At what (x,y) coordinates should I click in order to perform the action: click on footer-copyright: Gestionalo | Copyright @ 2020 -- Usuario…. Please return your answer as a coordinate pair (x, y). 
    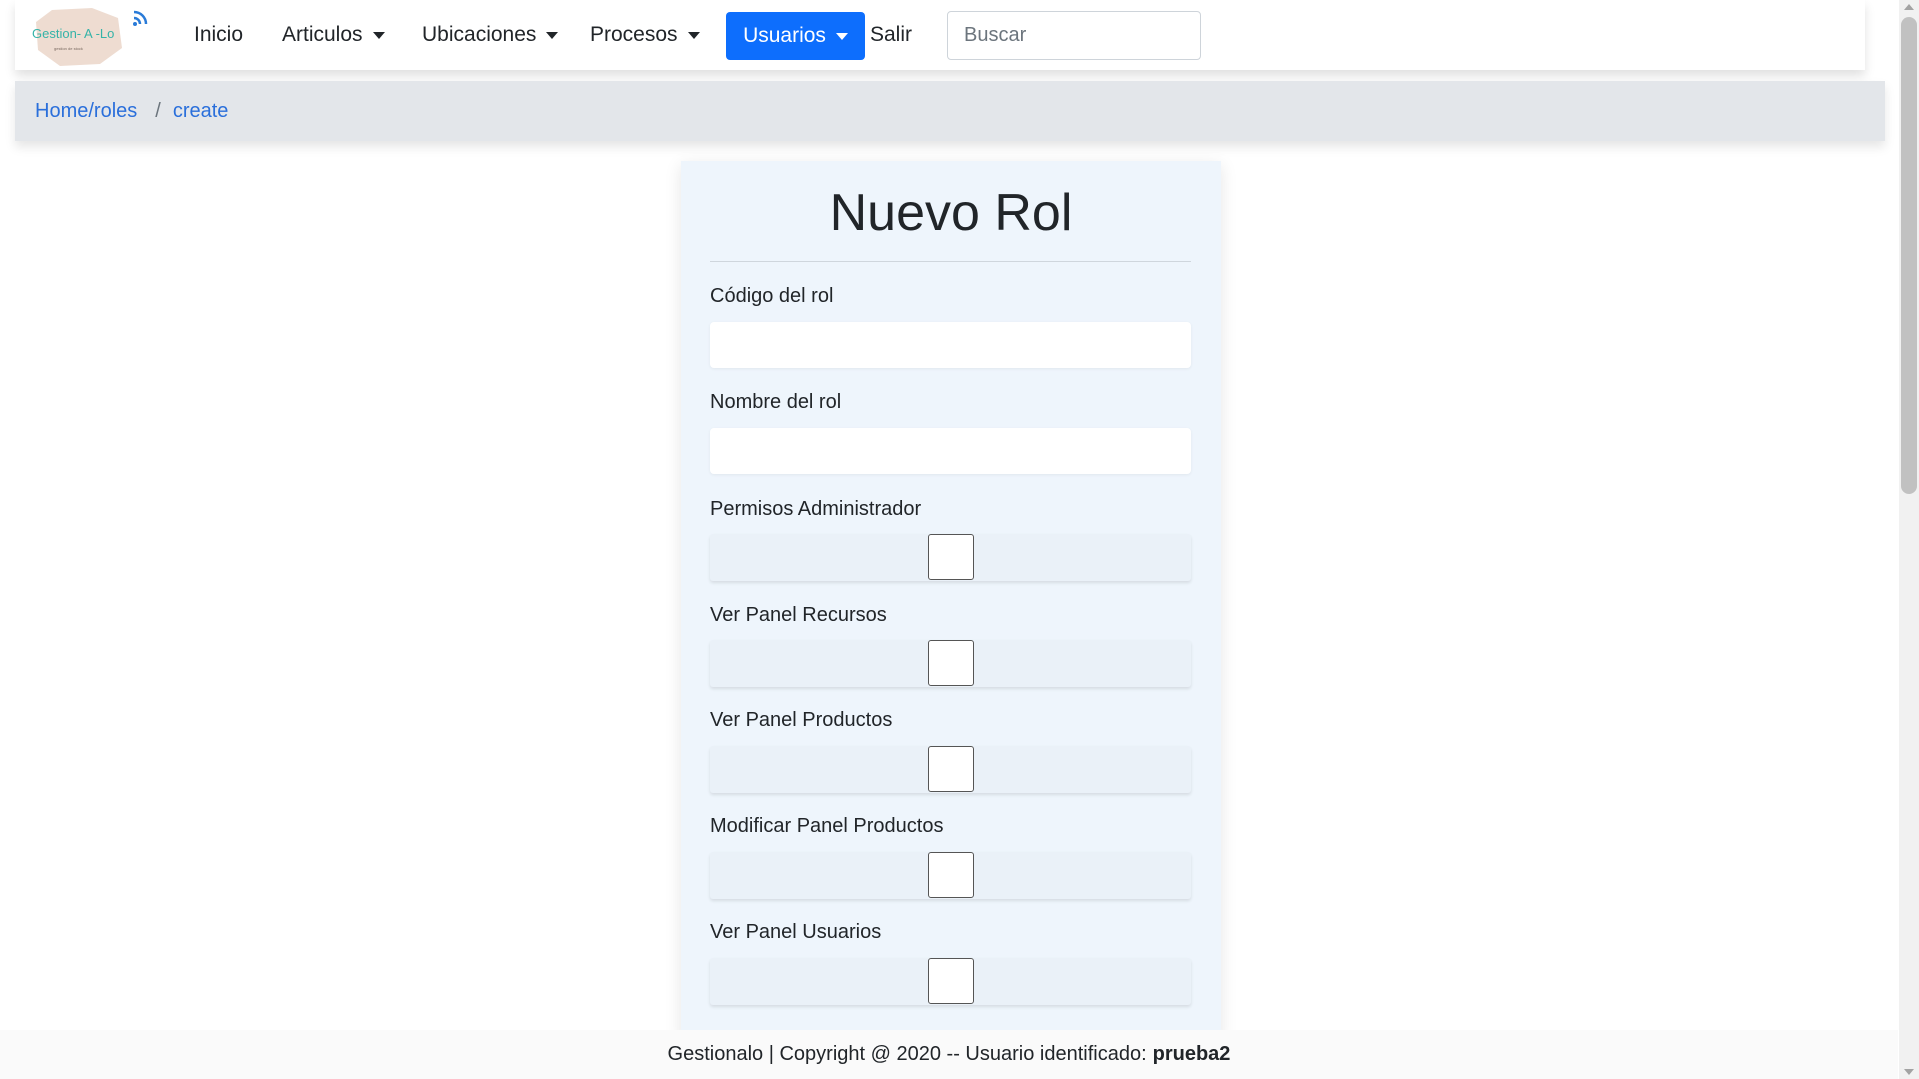
    Looking at the image, I should click on (907, 1054).